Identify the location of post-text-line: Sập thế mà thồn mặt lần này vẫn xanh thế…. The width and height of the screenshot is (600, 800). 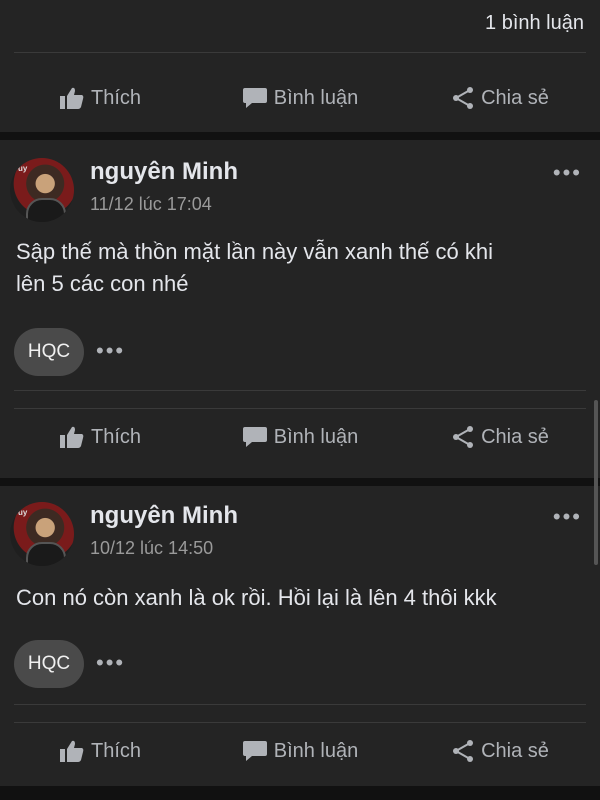
(254, 251).